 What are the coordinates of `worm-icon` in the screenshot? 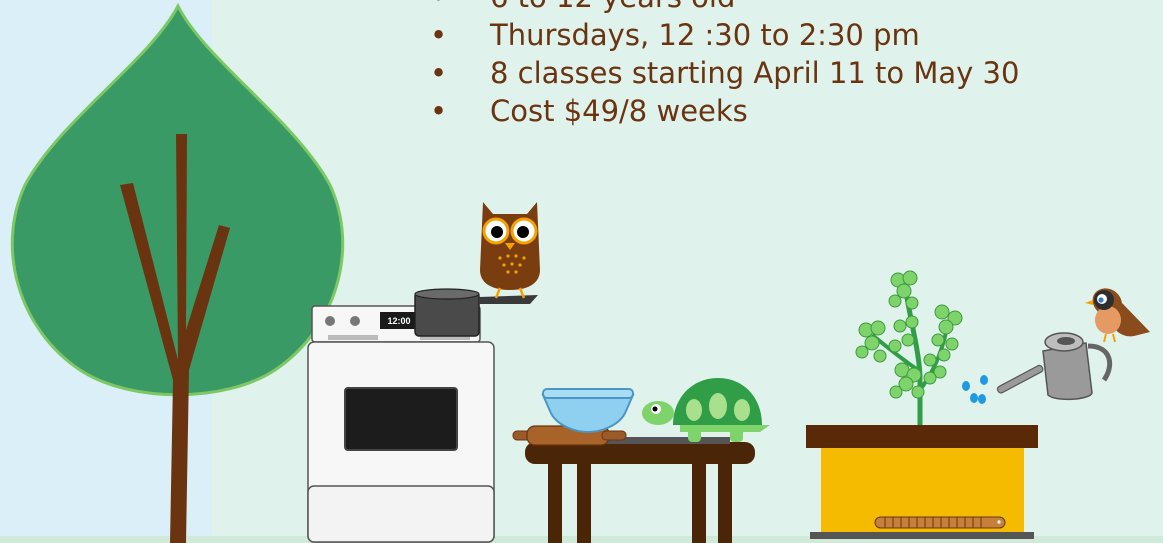 It's located at (940, 522).